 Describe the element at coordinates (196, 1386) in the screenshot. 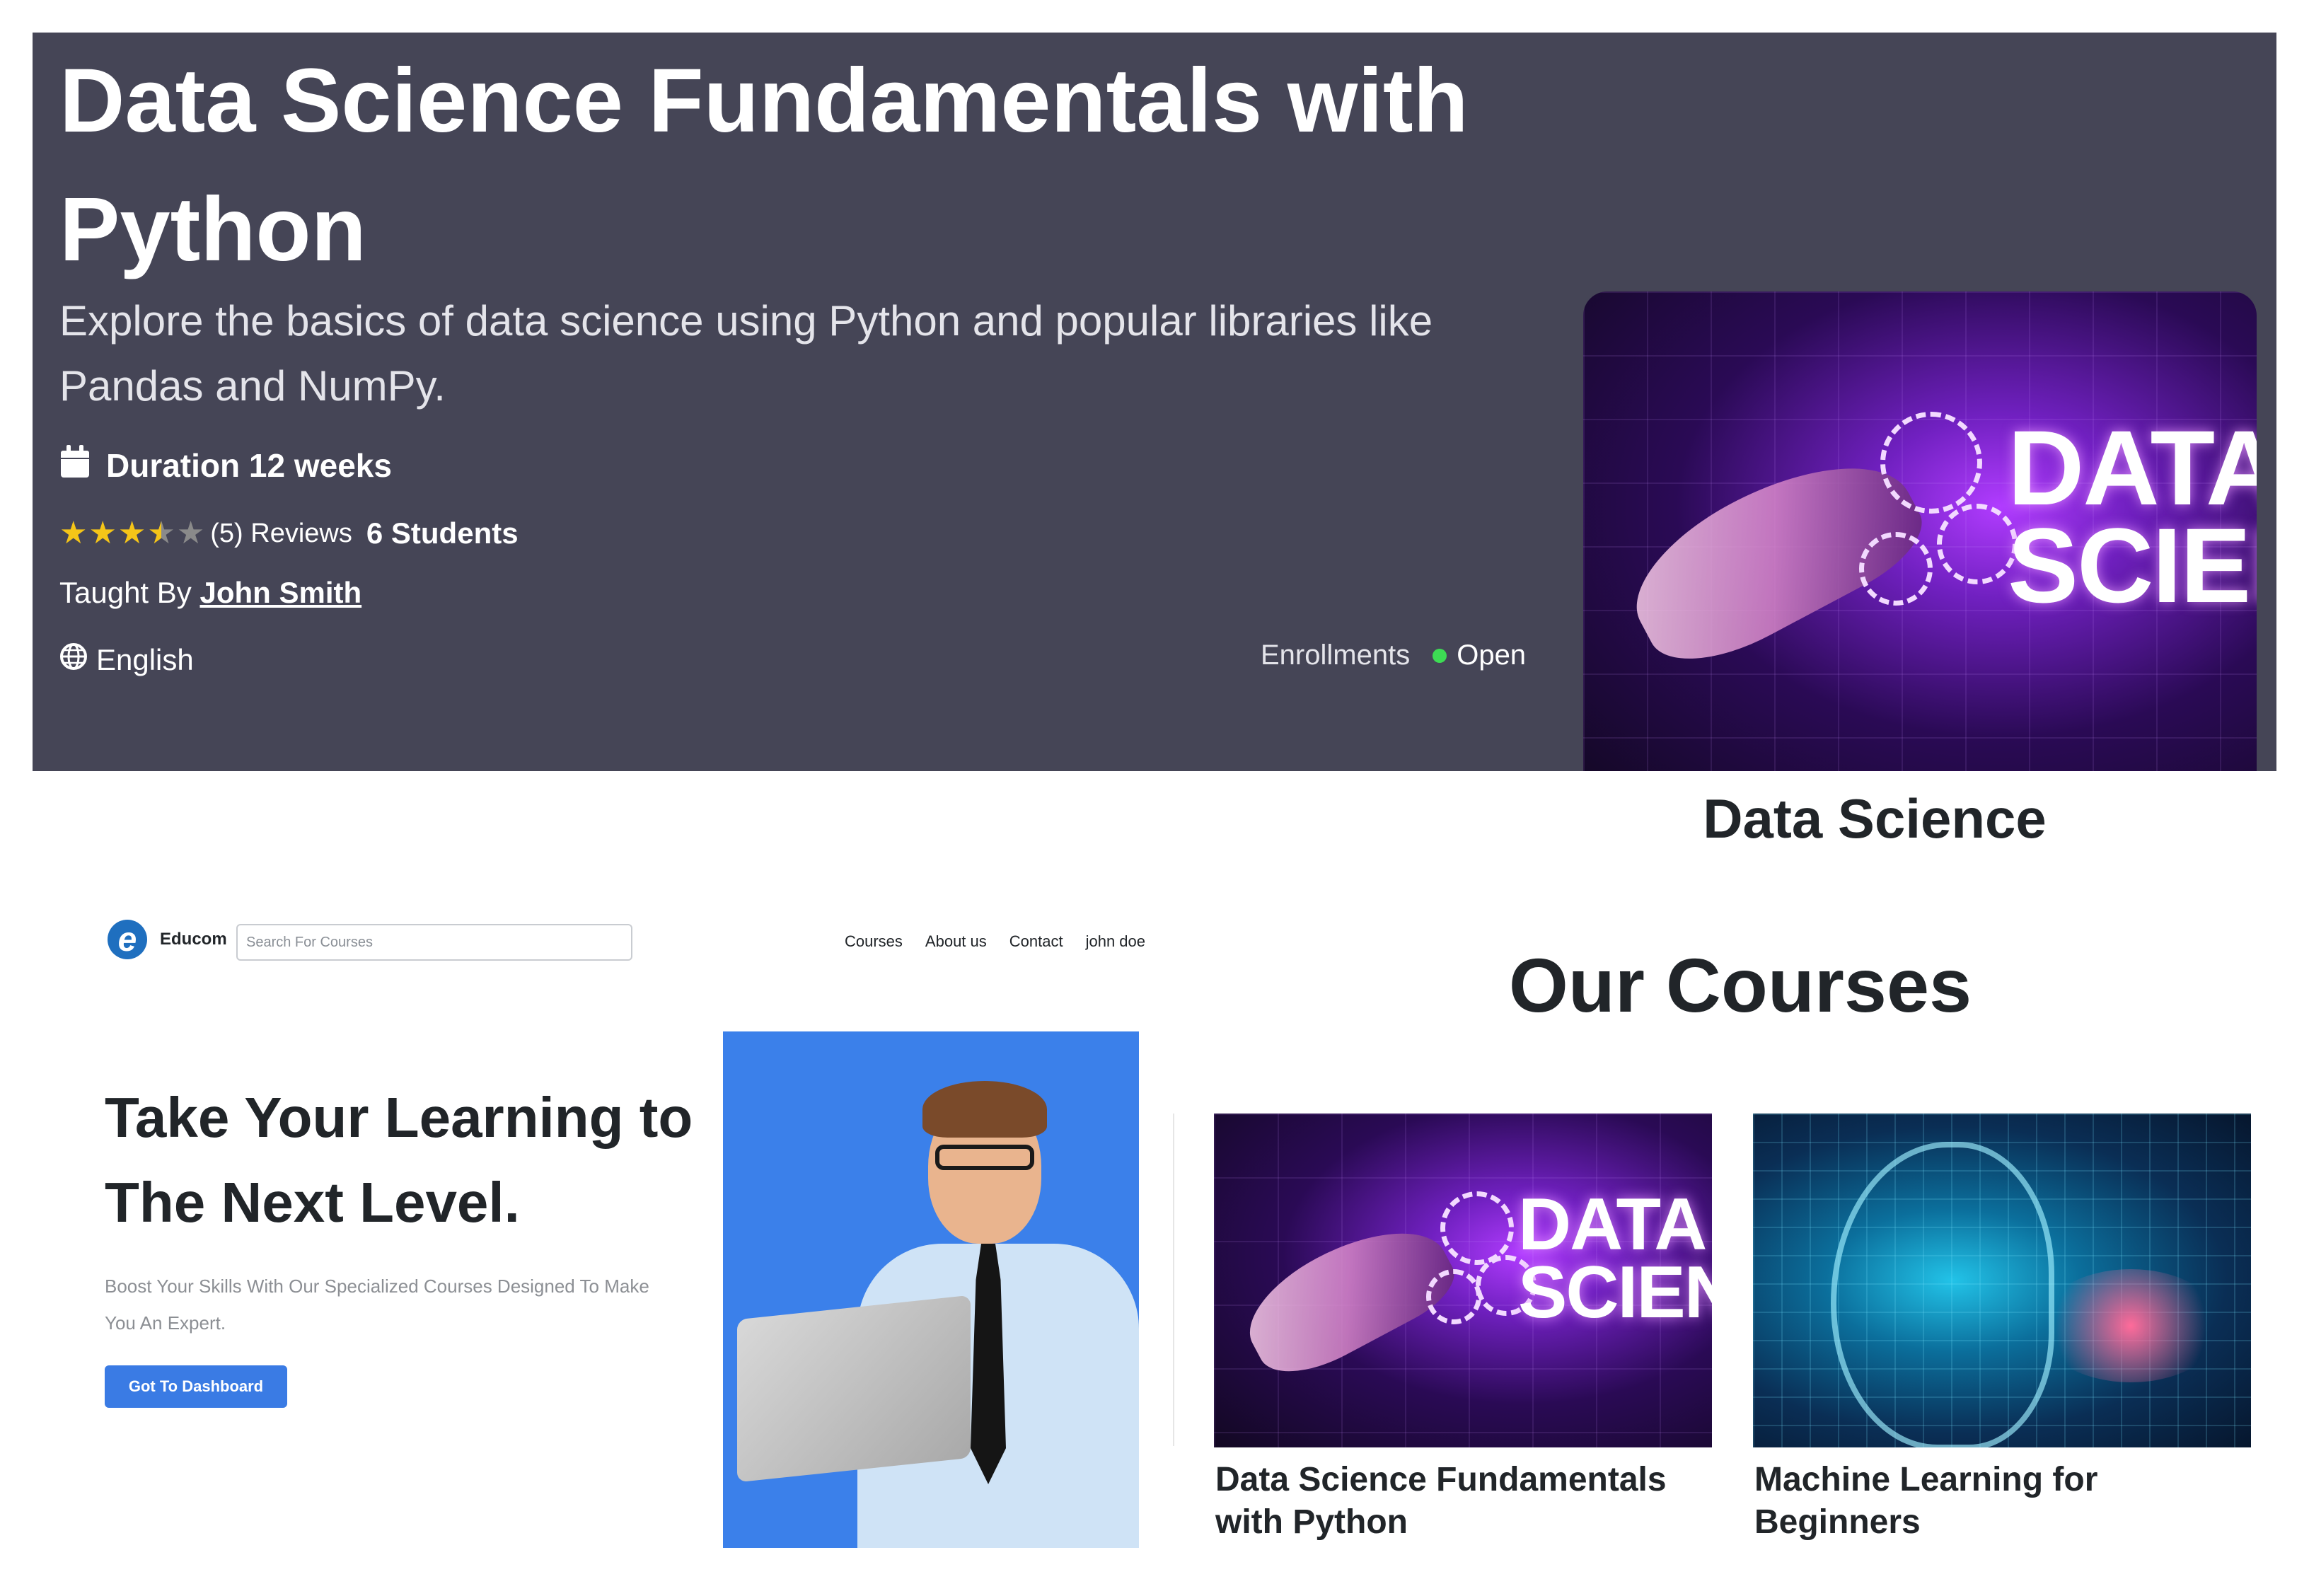

I see `dashboard-button: Got To Dashboard` at that location.